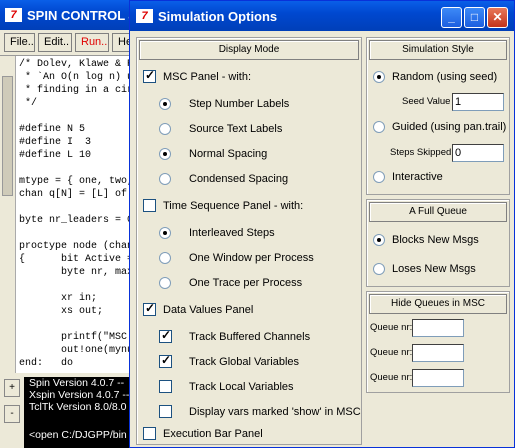 This screenshot has width=515, height=448. I want to click on track-local-variables-label: Track Local Variables, so click(241, 387).